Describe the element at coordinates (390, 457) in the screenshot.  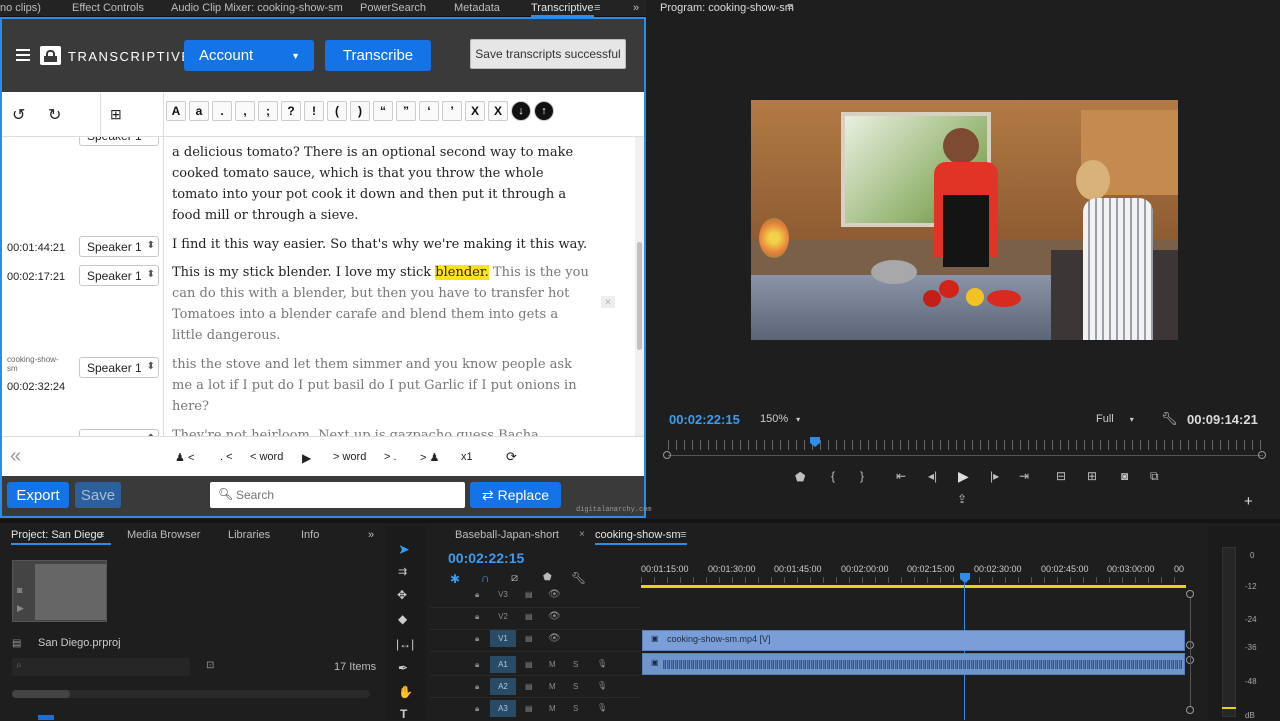
I see `next-sentence-button: > .` at that location.